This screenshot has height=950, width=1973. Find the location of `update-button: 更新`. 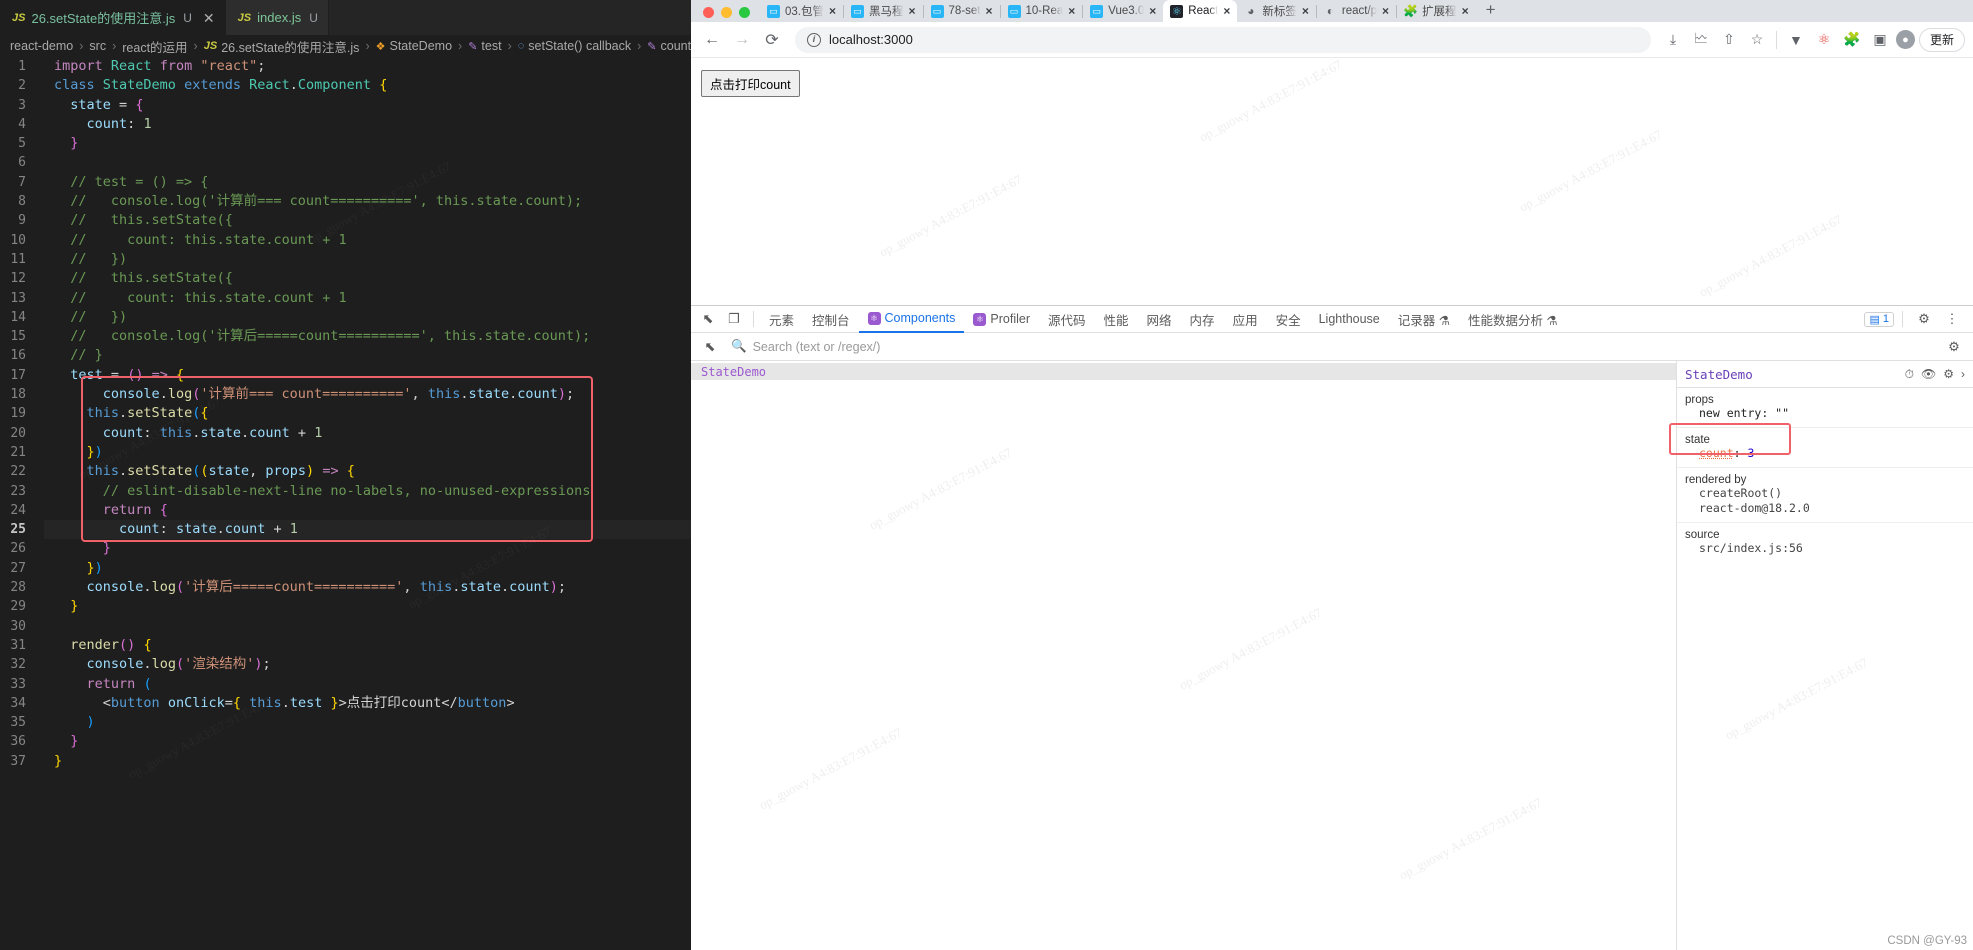

update-button: 更新 is located at coordinates (1941, 39).